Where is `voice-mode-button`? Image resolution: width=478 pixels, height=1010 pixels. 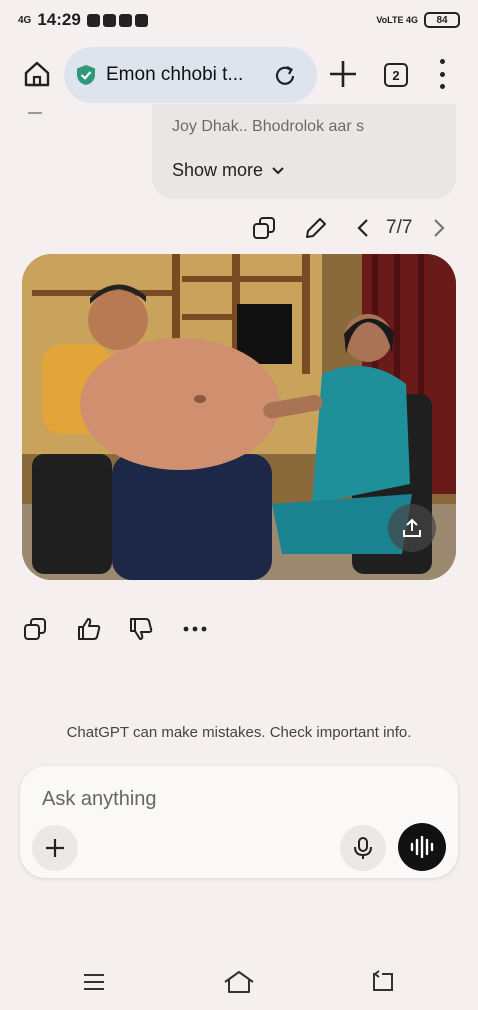
voice-mode-button is located at coordinates (422, 847).